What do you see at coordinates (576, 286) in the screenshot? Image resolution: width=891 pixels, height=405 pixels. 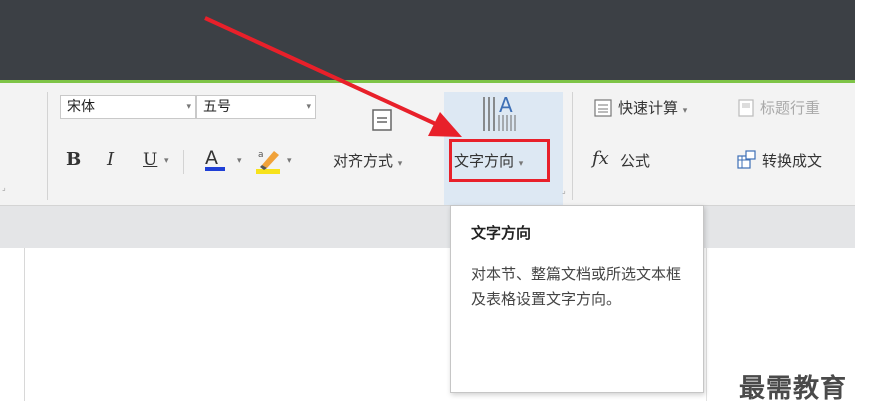 I see `tooltip-body: 对本节、整篇文档或所选文本框及表格设置文字方向。` at bounding box center [576, 286].